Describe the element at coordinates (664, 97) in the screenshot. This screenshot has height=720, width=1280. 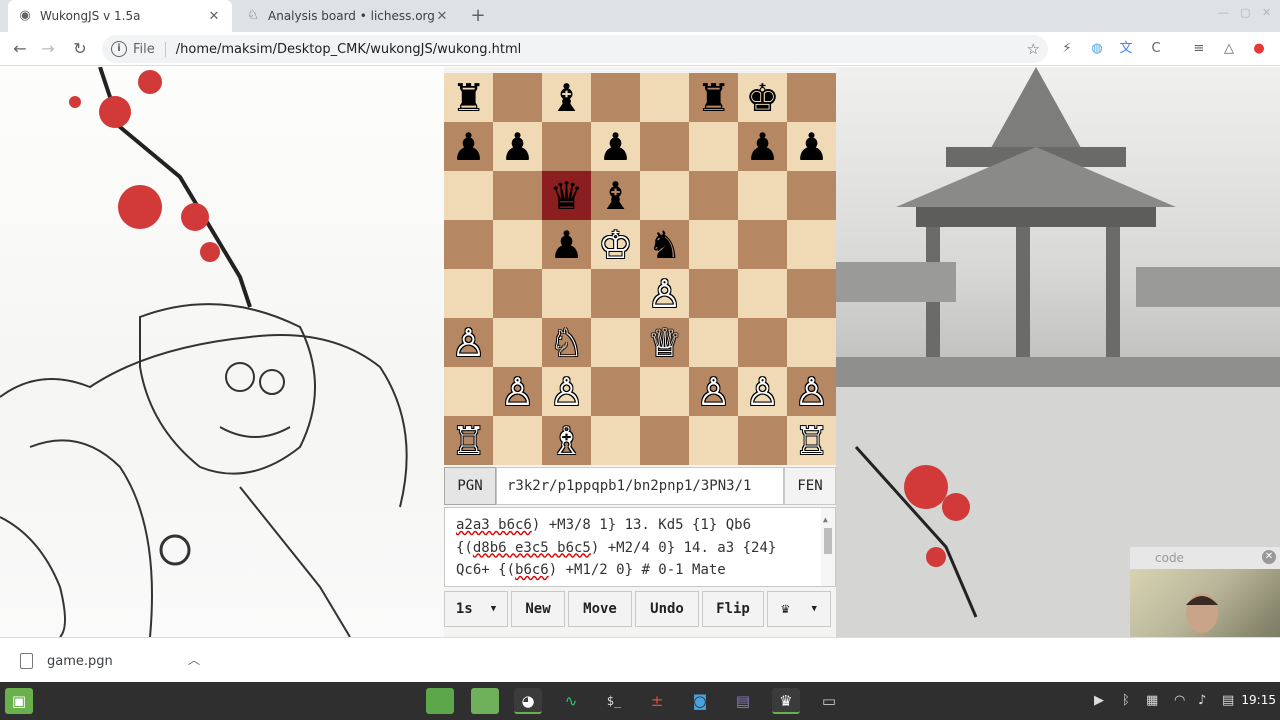
I see `square-e8` at that location.